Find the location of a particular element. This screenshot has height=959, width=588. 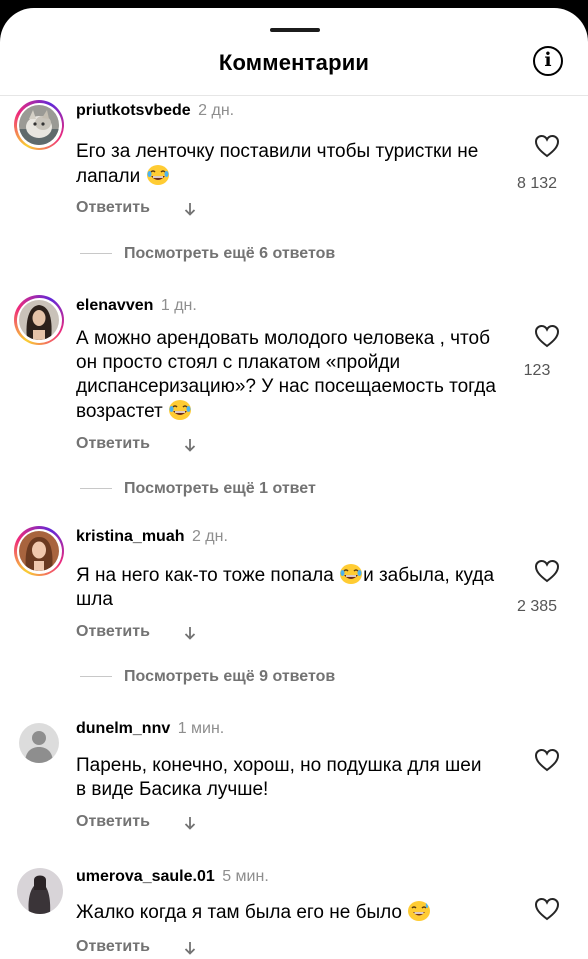

divider is located at coordinates (294, 95).